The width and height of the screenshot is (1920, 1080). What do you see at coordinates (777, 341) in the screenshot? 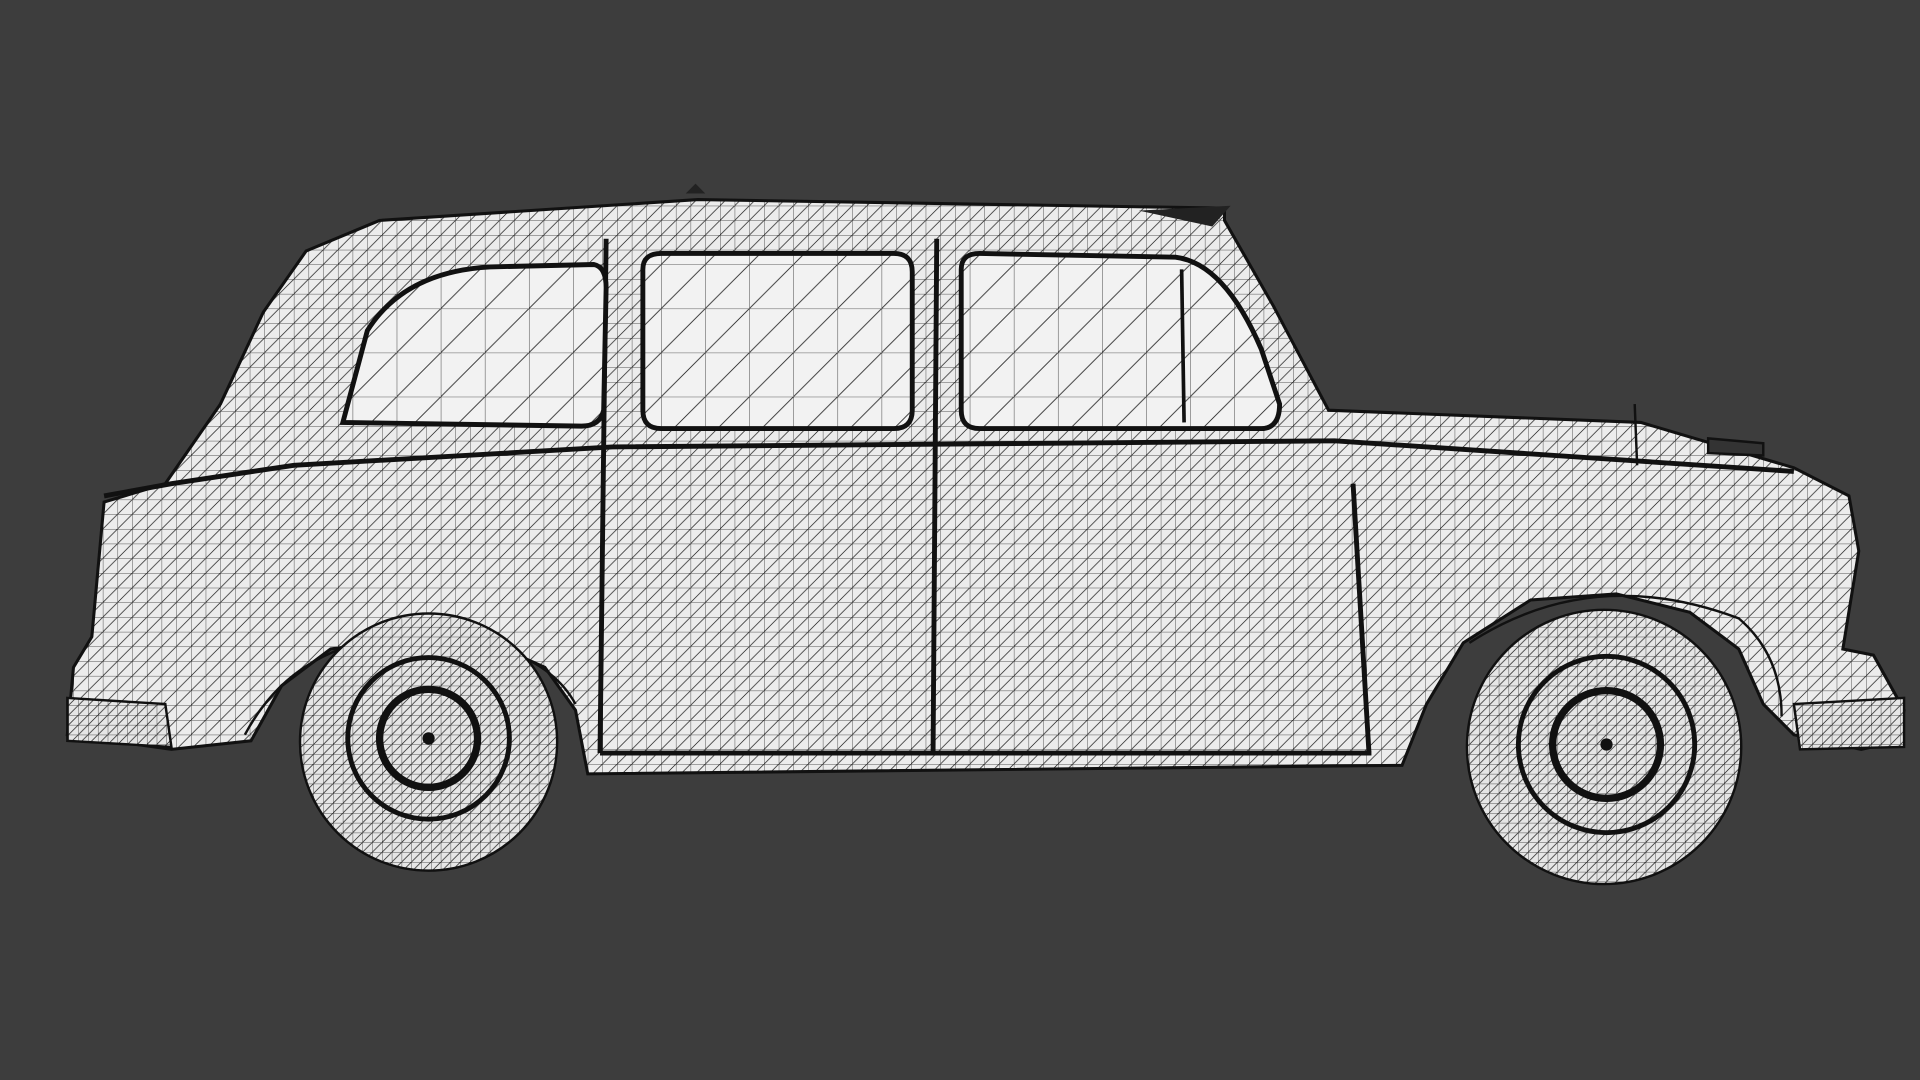
I see `rear-door-window` at bounding box center [777, 341].